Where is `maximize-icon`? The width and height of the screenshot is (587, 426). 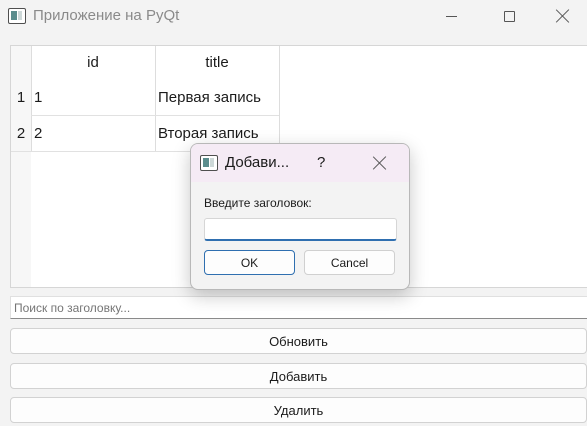
maximize-icon is located at coordinates (509, 16).